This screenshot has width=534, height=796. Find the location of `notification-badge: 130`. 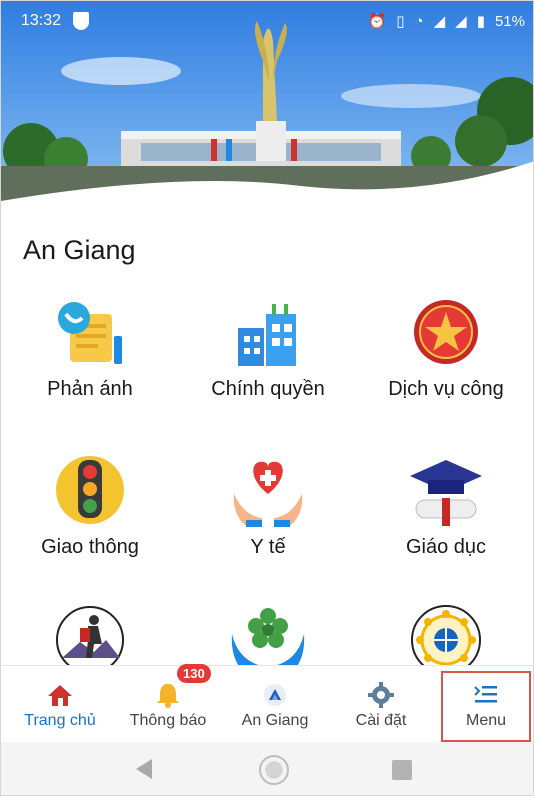

notification-badge: 130 is located at coordinates (194, 673).